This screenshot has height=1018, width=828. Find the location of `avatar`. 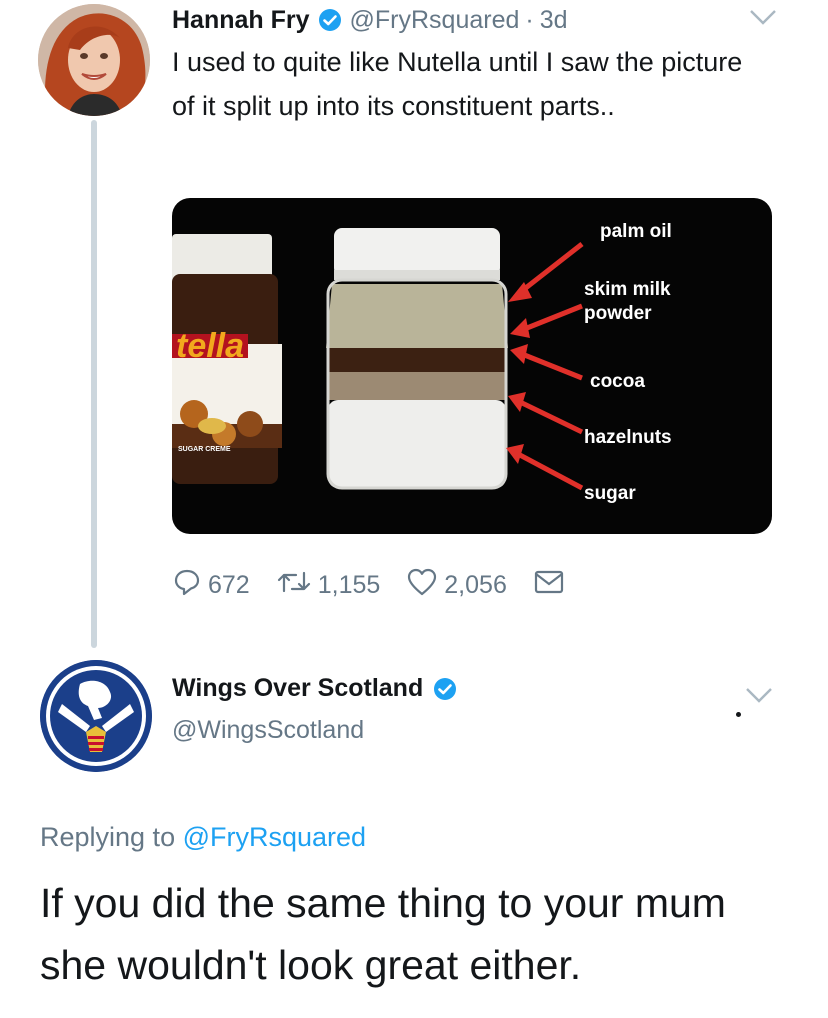

avatar is located at coordinates (94, 60).